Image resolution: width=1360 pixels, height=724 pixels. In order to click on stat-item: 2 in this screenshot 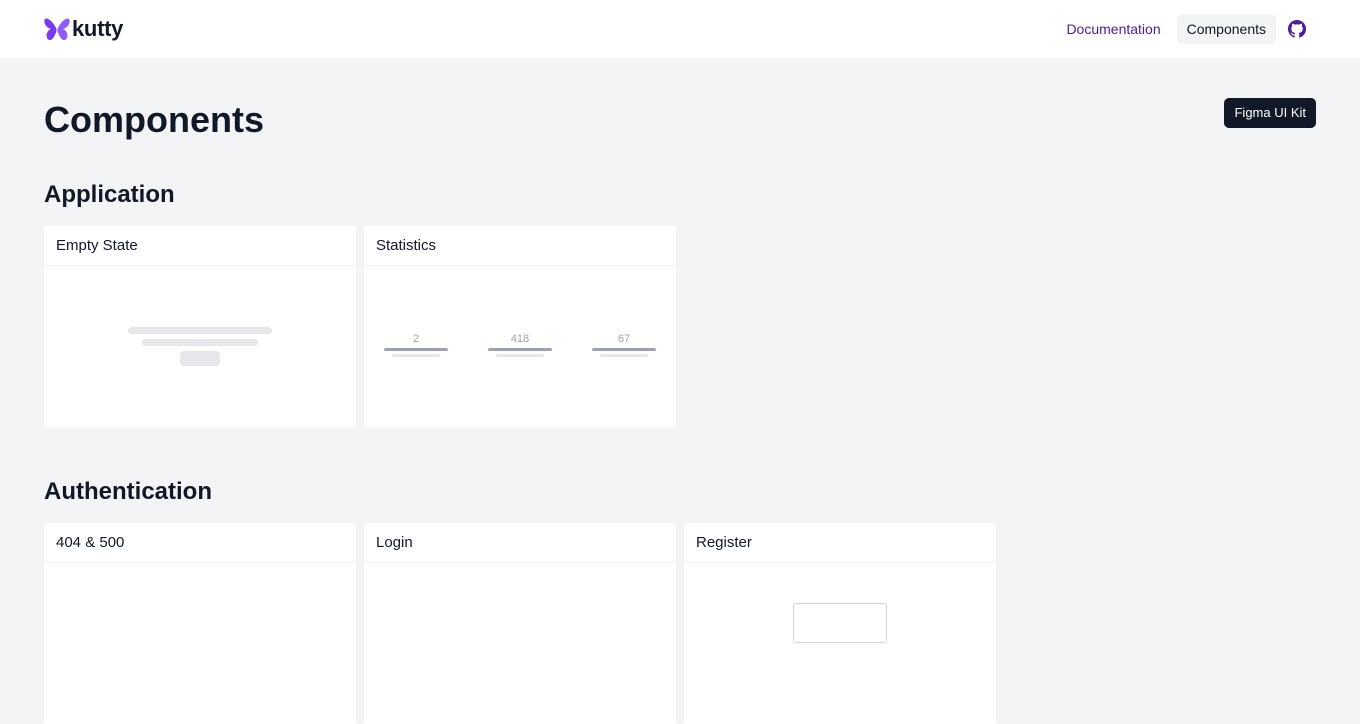, I will do `click(416, 344)`.